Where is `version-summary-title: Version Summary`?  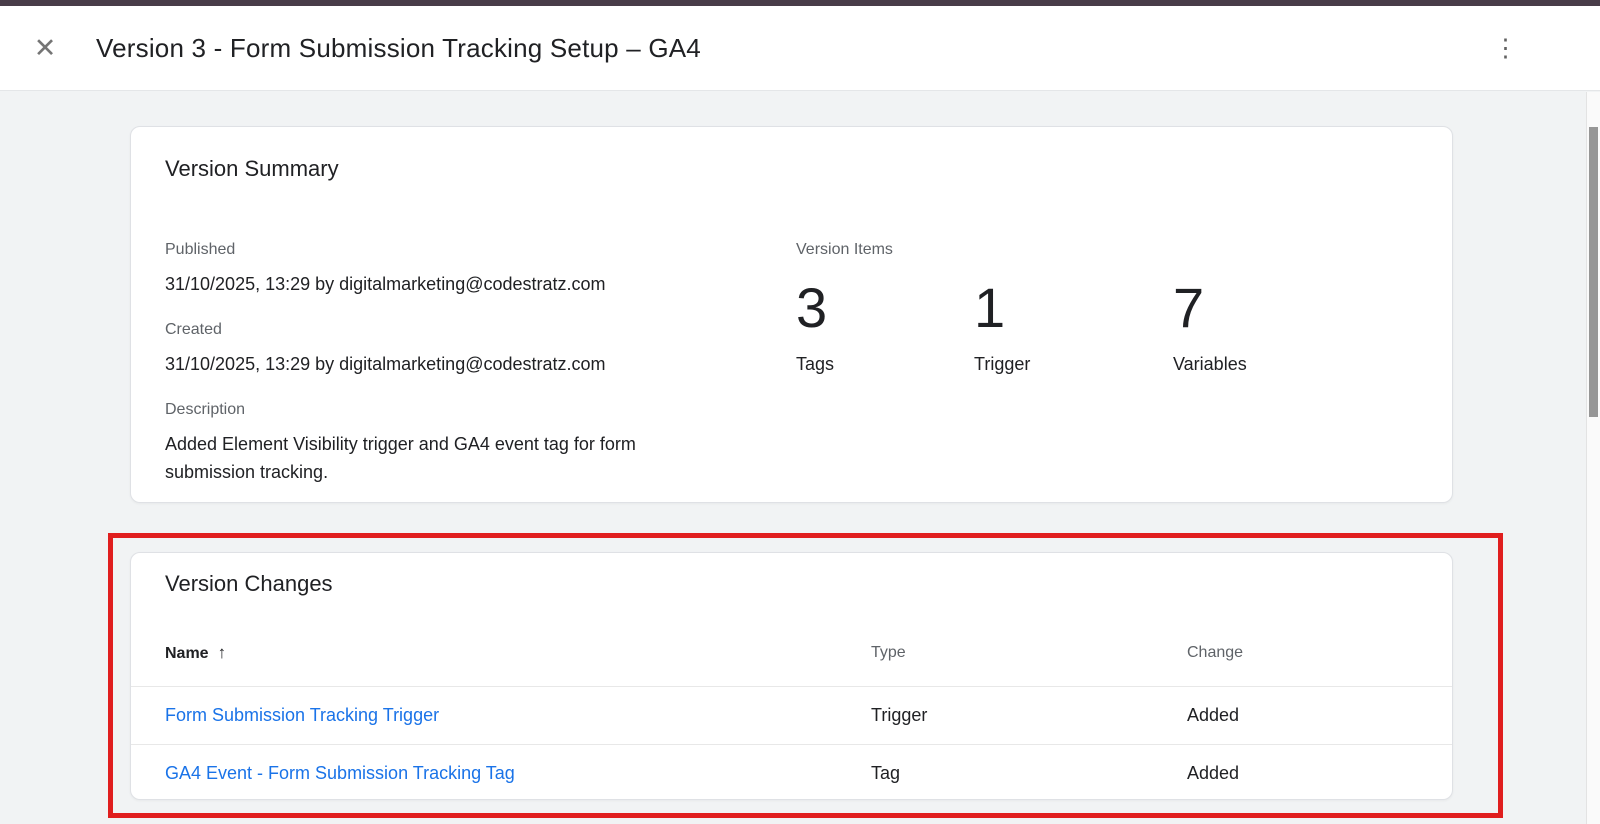 version-summary-title: Version Summary is located at coordinates (252, 168).